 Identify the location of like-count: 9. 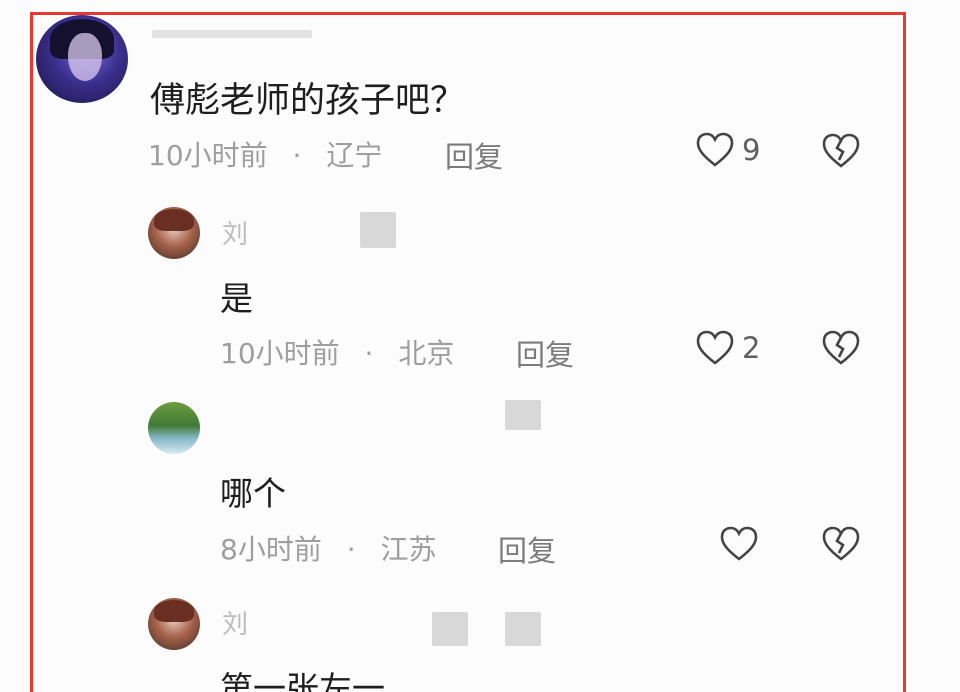
(751, 150).